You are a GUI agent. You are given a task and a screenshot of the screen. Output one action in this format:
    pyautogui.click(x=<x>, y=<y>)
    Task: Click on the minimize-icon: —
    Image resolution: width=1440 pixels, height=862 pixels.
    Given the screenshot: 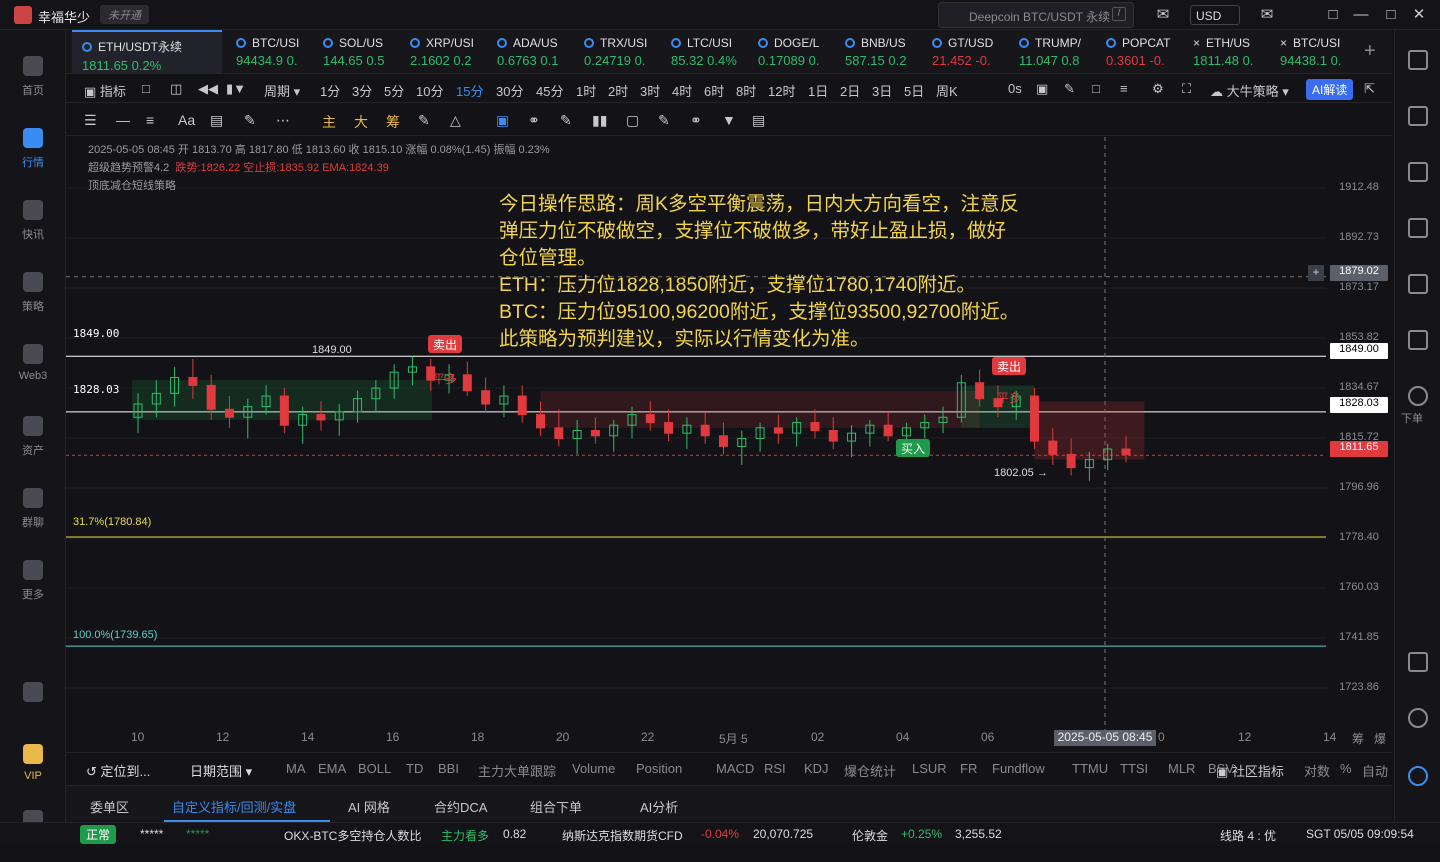 What is the action you would take?
    pyautogui.click(x=1361, y=15)
    